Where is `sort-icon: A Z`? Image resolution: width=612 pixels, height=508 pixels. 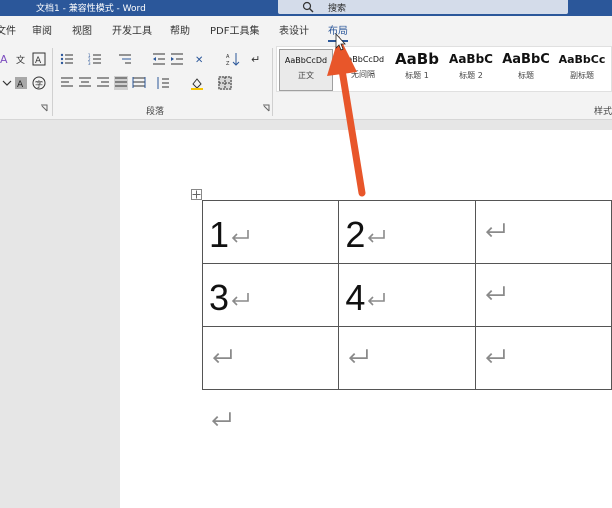
sort-icon: A Z is located at coordinates (233, 59).